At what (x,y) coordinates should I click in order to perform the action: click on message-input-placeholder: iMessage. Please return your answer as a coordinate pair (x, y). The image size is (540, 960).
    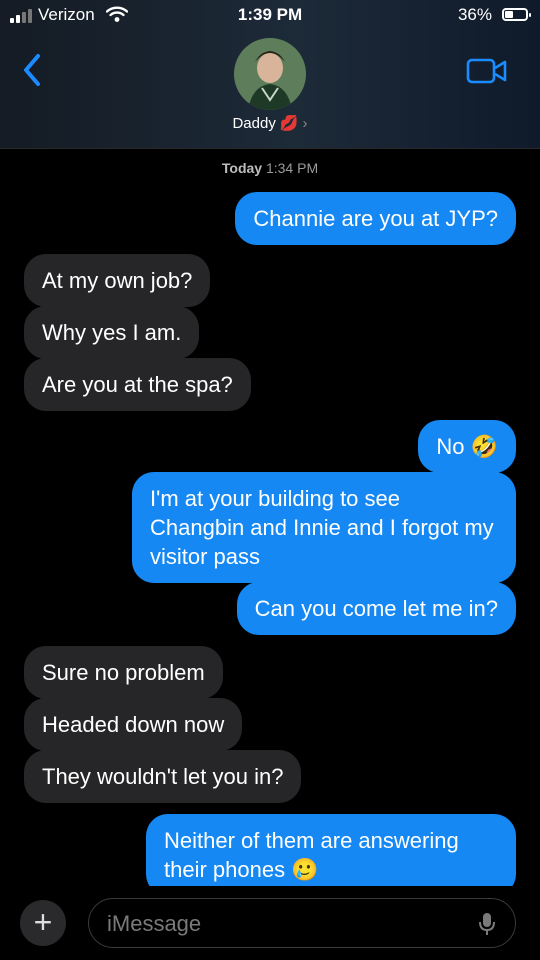
    Looking at the image, I should click on (154, 923).